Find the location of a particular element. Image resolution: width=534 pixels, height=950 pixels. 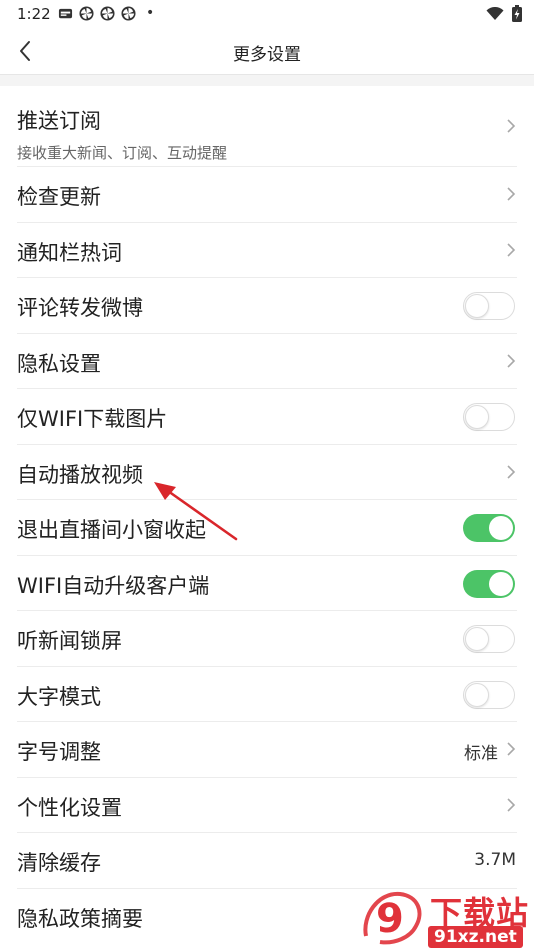

row-label: 隐私政策摘要 is located at coordinates (80, 918).